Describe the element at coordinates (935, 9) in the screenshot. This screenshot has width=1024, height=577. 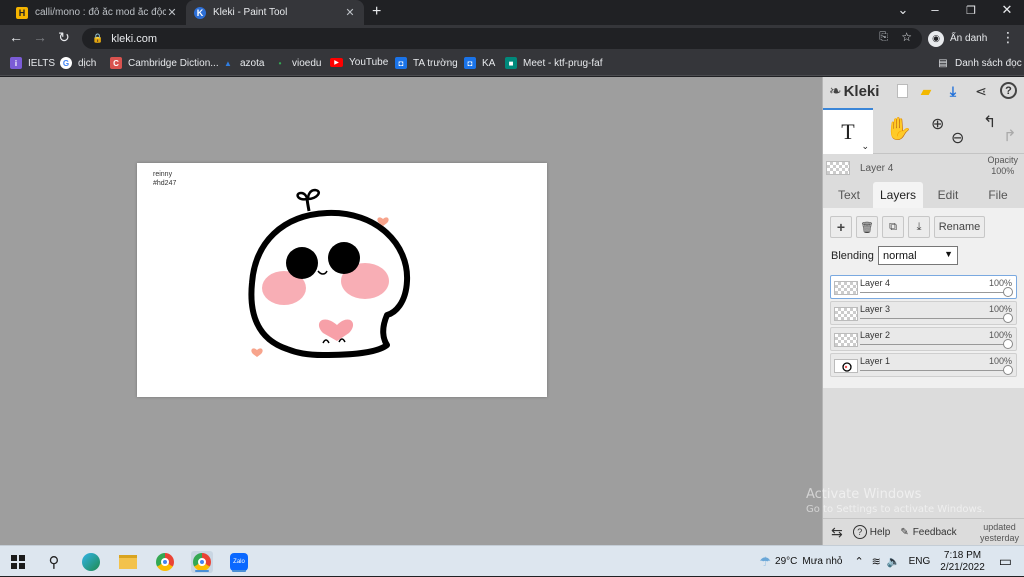
I see `minimize-window-icon: –` at that location.